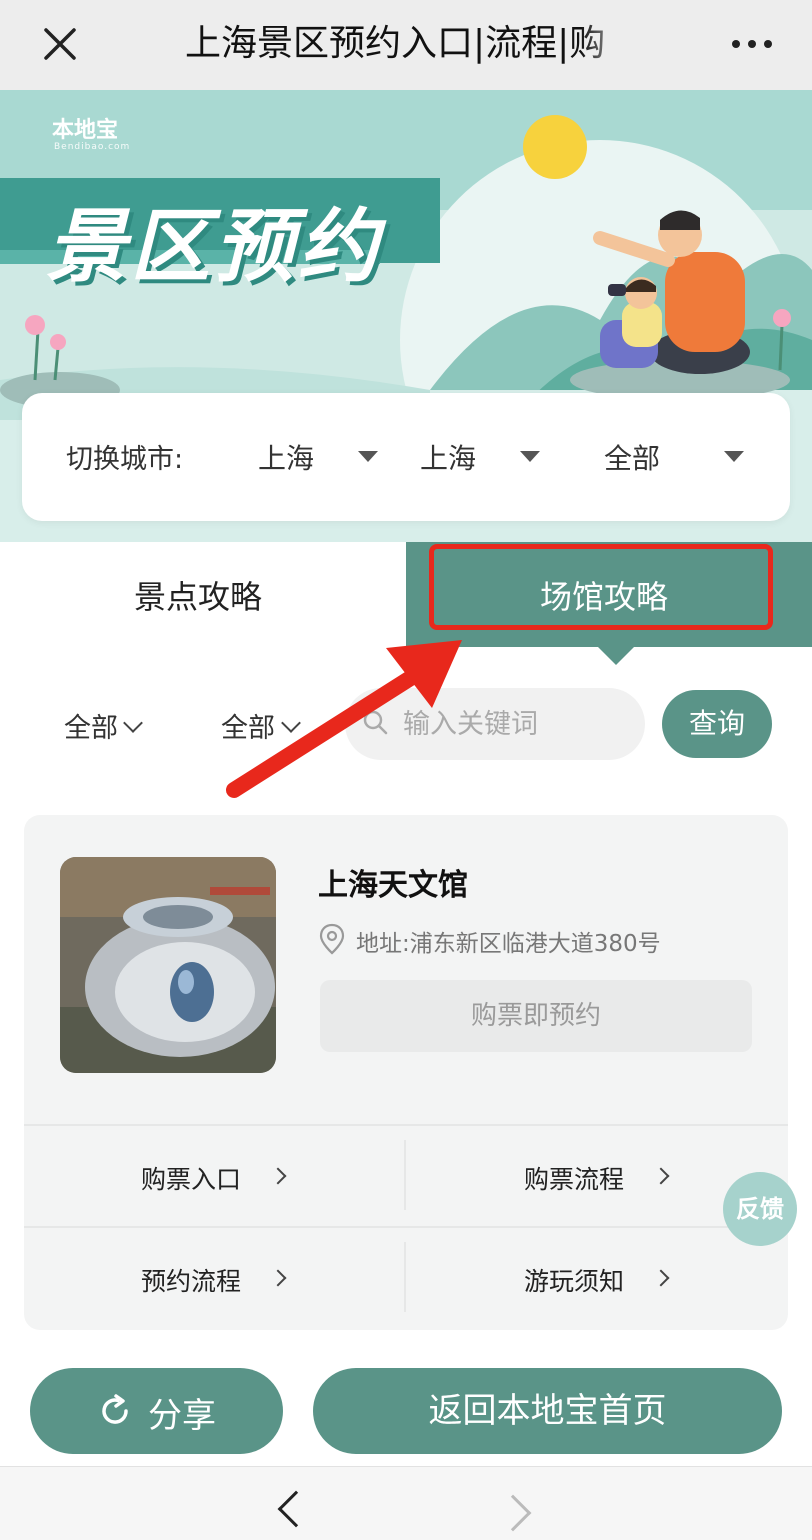 The width and height of the screenshot is (812, 1540). What do you see at coordinates (92, 147) in the screenshot?
I see `bendibao-logo-domain: Bendibao.com` at bounding box center [92, 147].